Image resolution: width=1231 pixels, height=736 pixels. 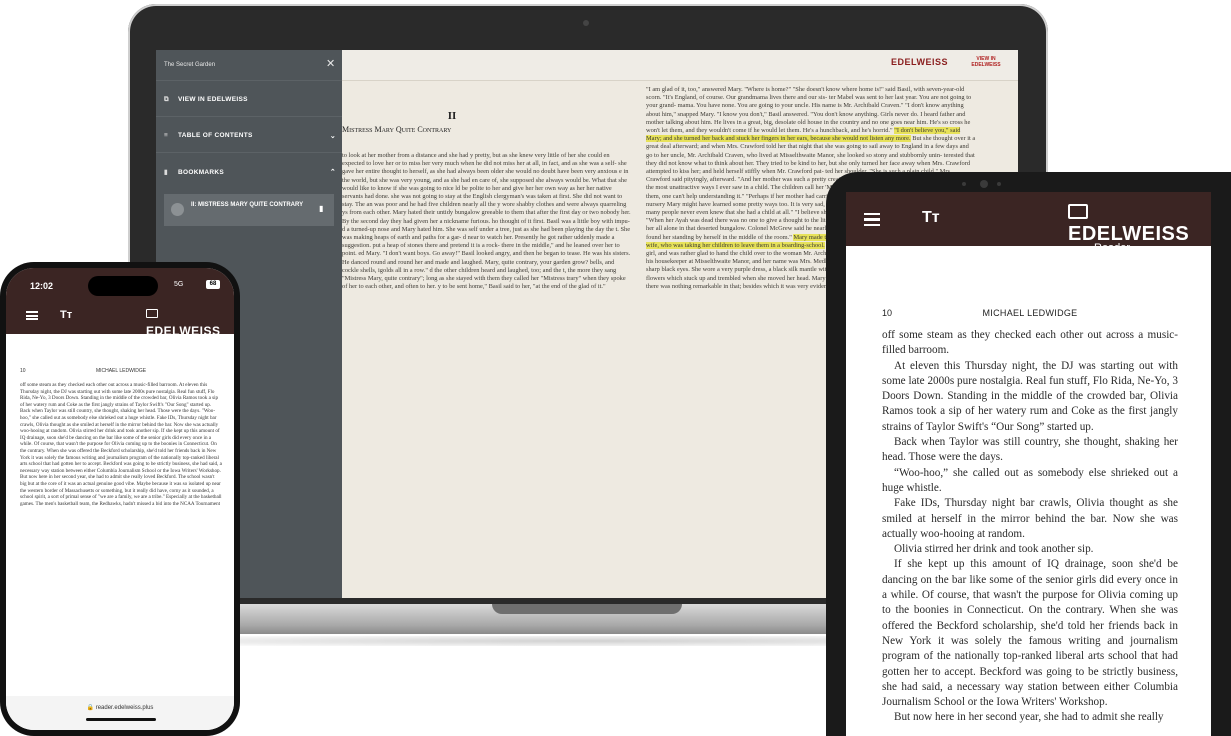 I want to click on sidebar-item-toc: ≡ TABLE OF CONTENTS ⌄, so click(x=250, y=139).